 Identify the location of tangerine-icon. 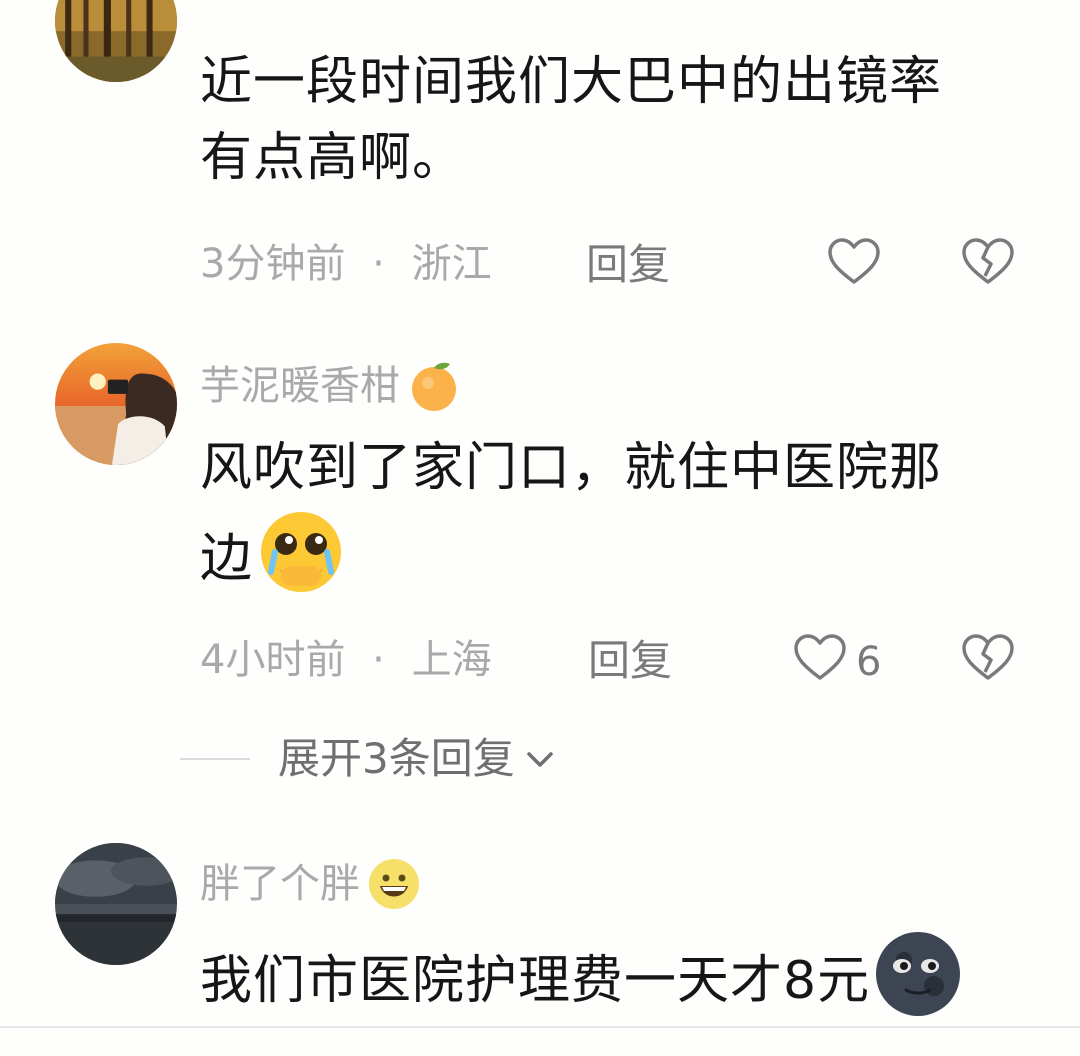
(434, 386).